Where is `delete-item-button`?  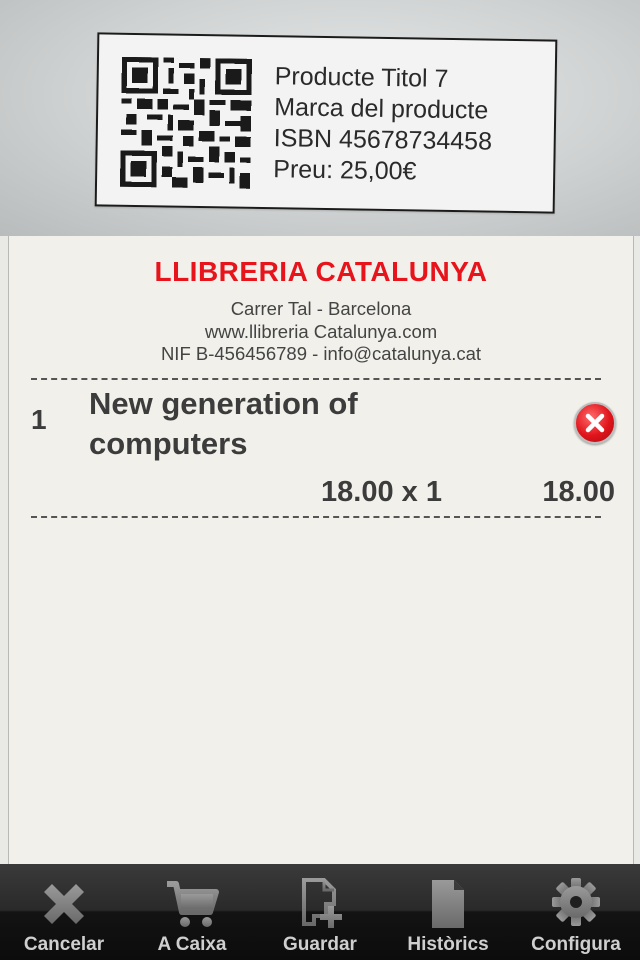 delete-item-button is located at coordinates (595, 423).